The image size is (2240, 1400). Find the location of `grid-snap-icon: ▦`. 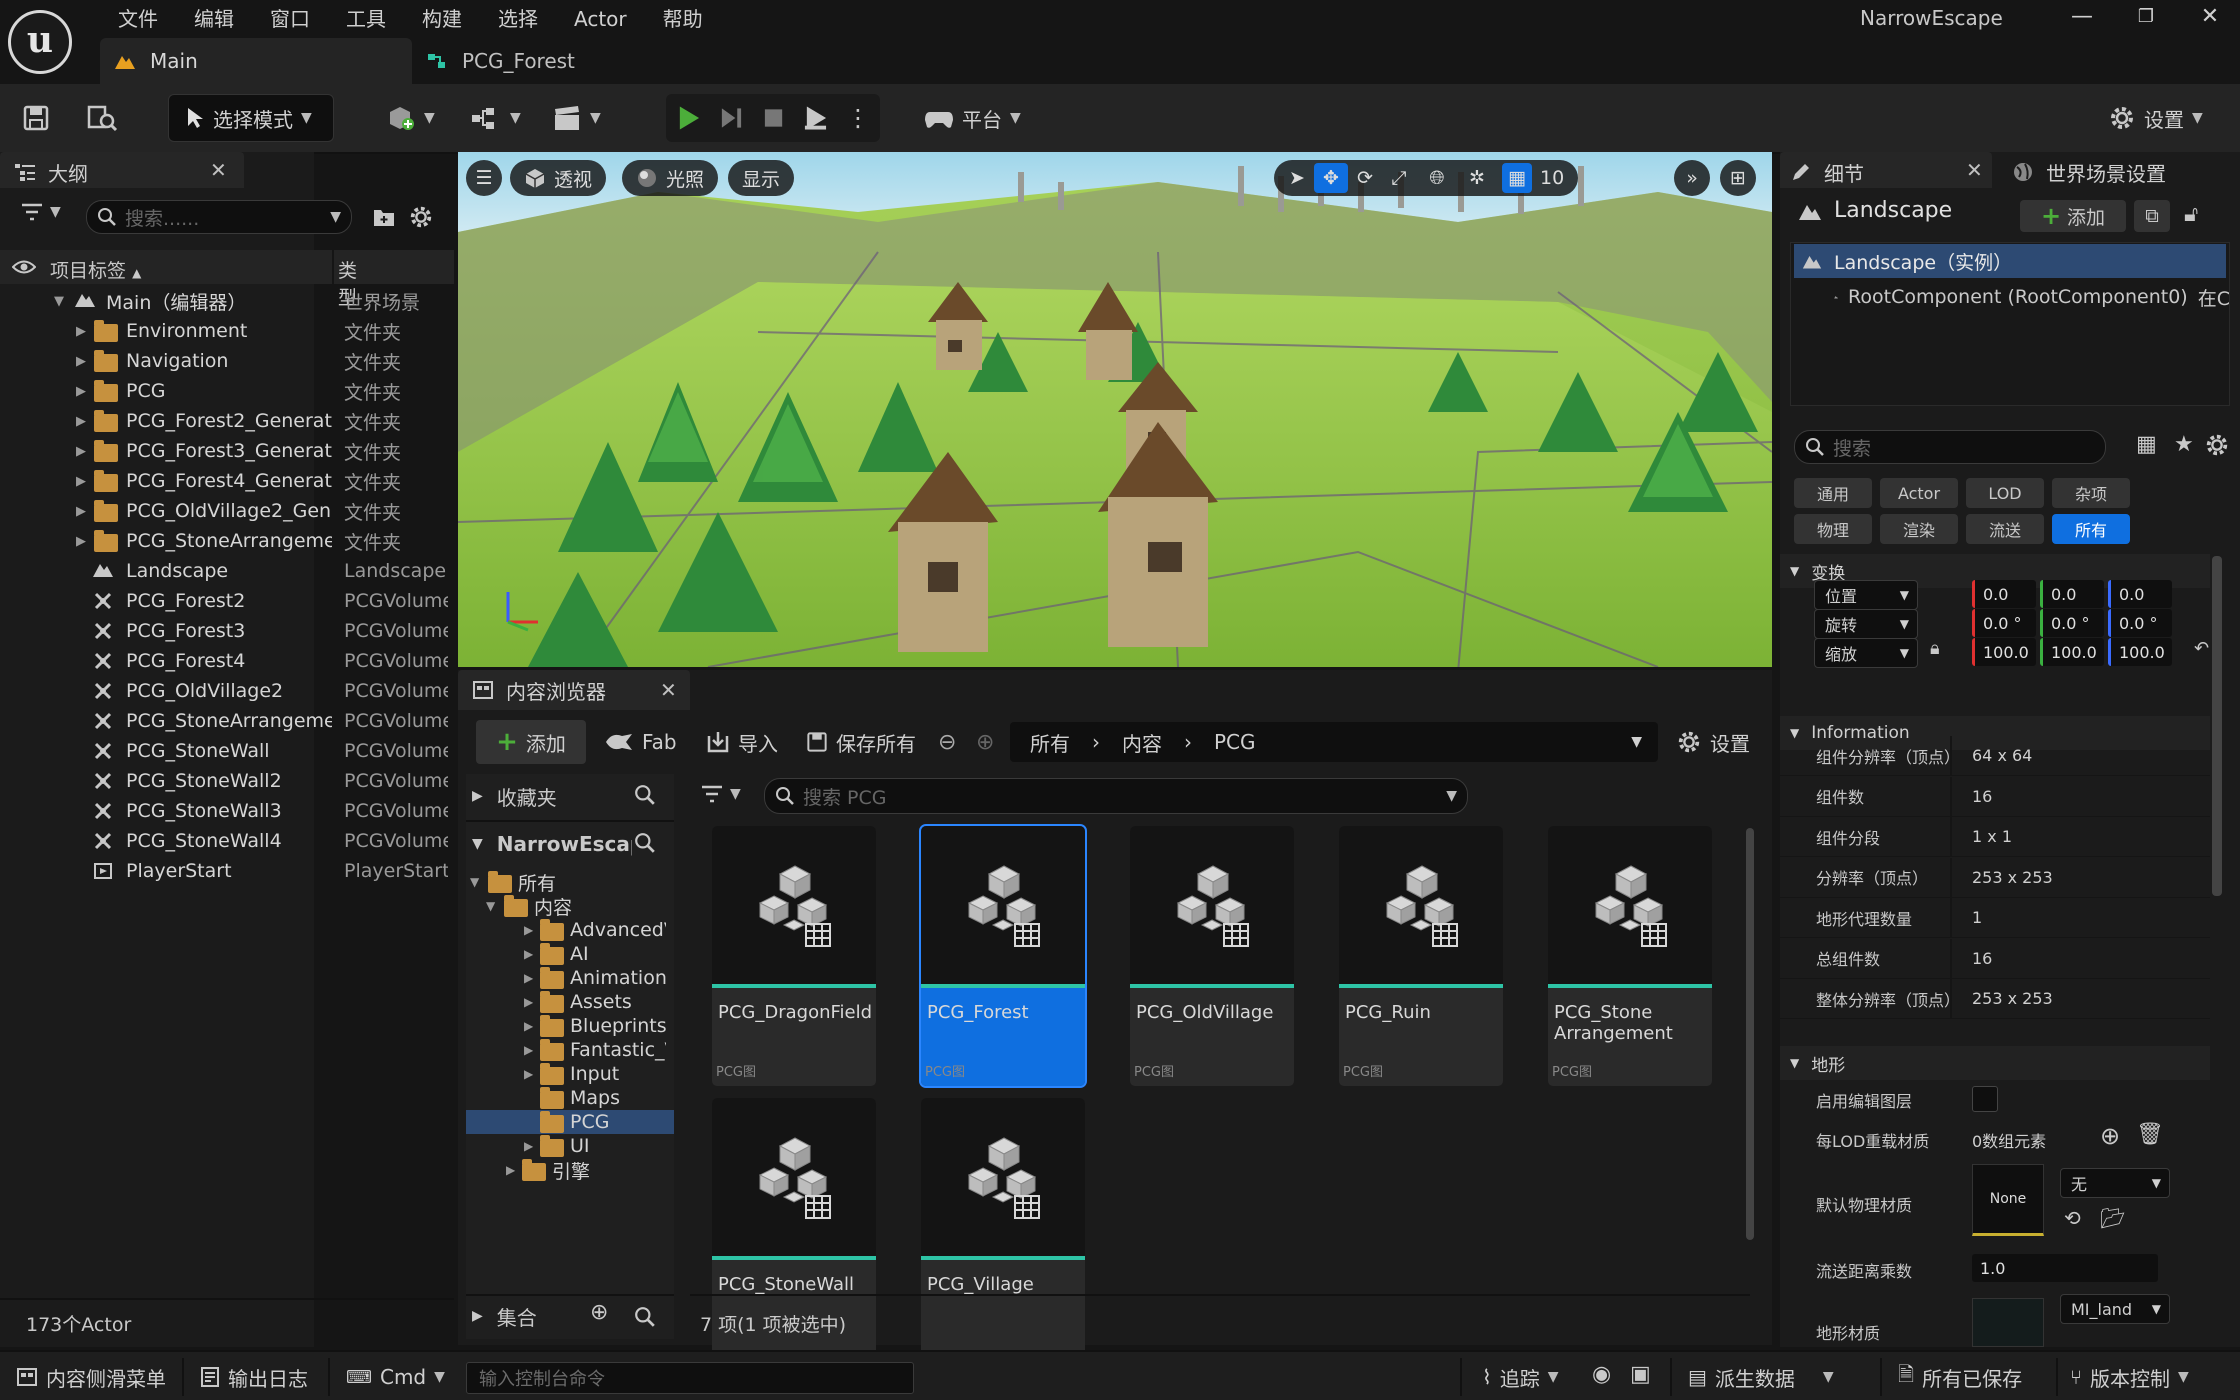

grid-snap-icon: ▦ is located at coordinates (1517, 178).